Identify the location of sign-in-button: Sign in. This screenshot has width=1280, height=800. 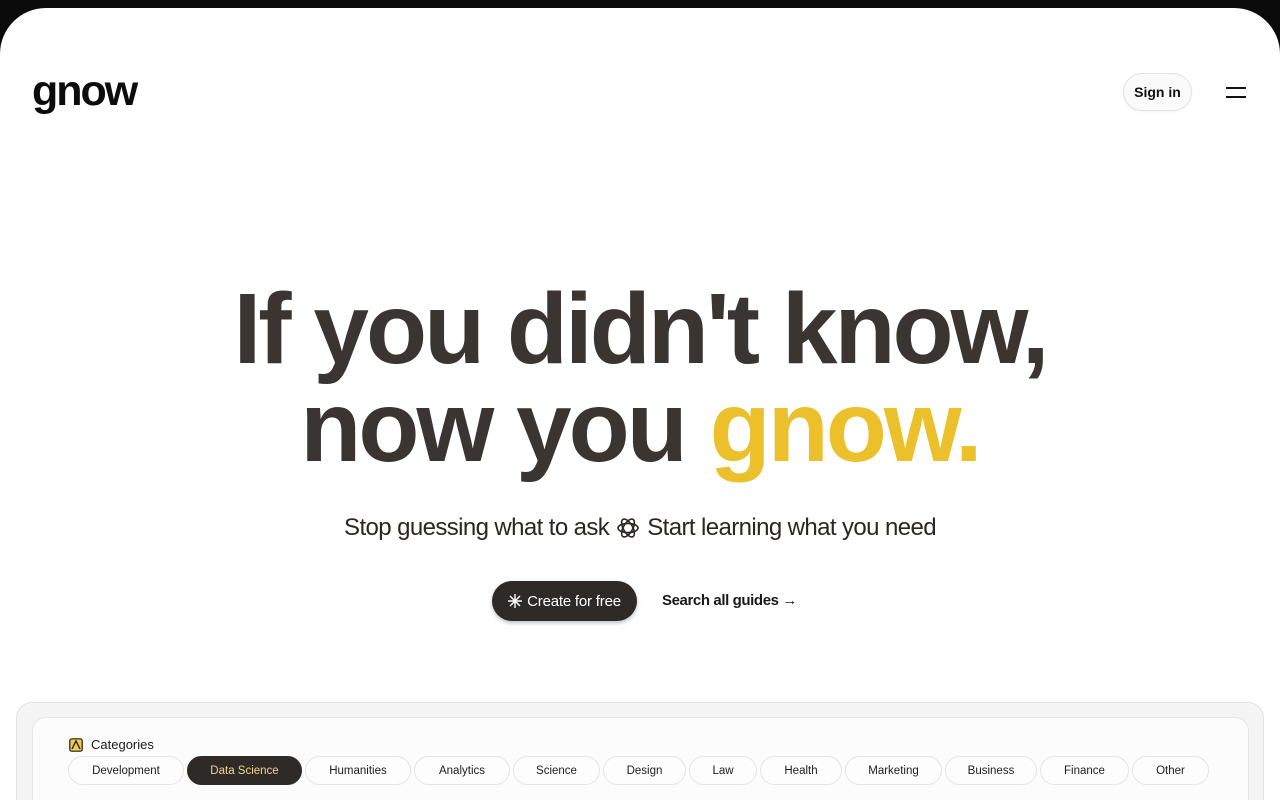
(1157, 92).